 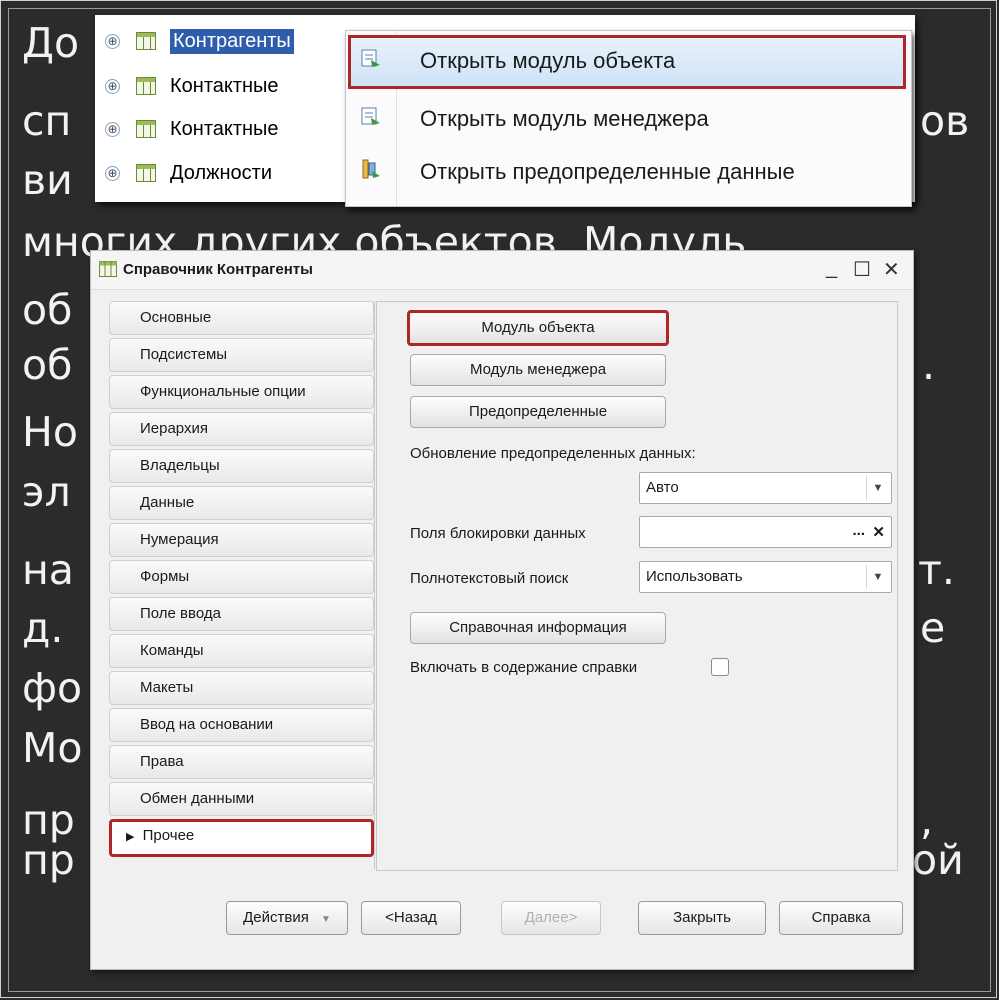 I want to click on nav-item-main: Основные, so click(x=241, y=318).